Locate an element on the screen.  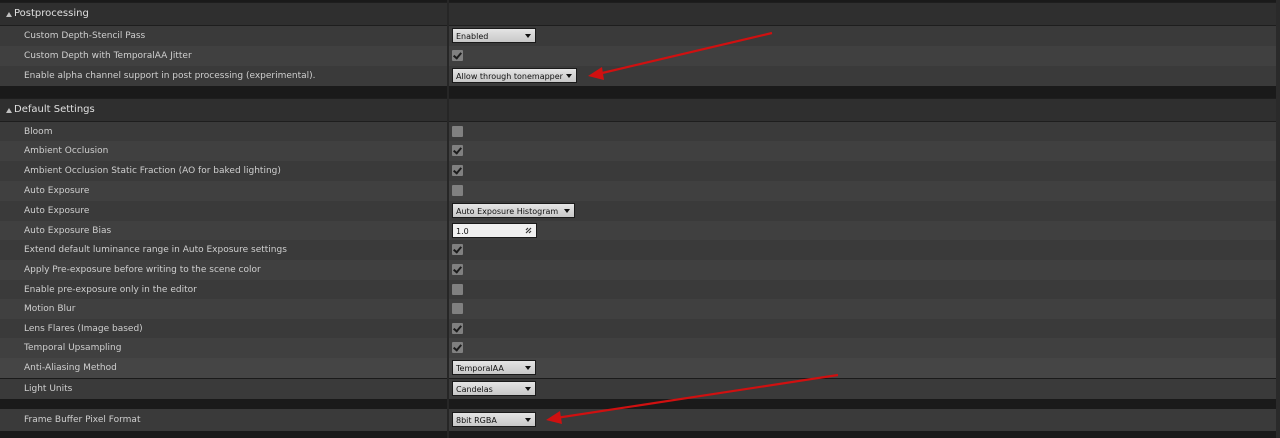
property-row-auto-exposure-bias: Auto Exposure Bias 1.0 is located at coordinates (640, 231).